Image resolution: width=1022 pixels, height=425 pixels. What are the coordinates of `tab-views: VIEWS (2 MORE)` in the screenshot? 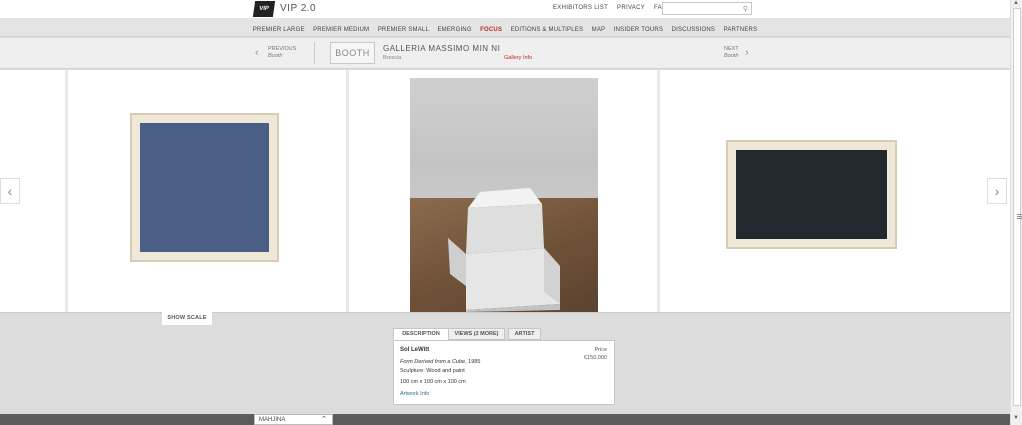 It's located at (476, 334).